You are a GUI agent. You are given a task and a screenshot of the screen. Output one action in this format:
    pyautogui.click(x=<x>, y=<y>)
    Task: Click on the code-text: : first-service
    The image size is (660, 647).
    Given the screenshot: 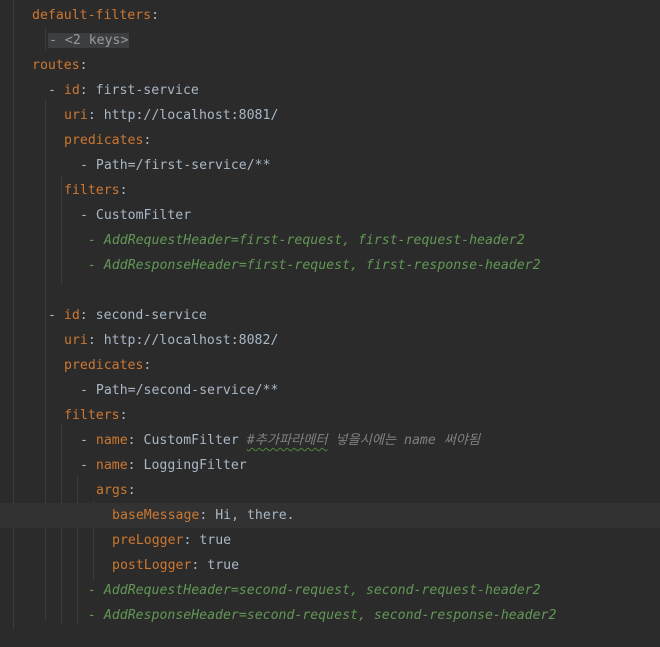 What is the action you would take?
    pyautogui.click(x=139, y=90)
    